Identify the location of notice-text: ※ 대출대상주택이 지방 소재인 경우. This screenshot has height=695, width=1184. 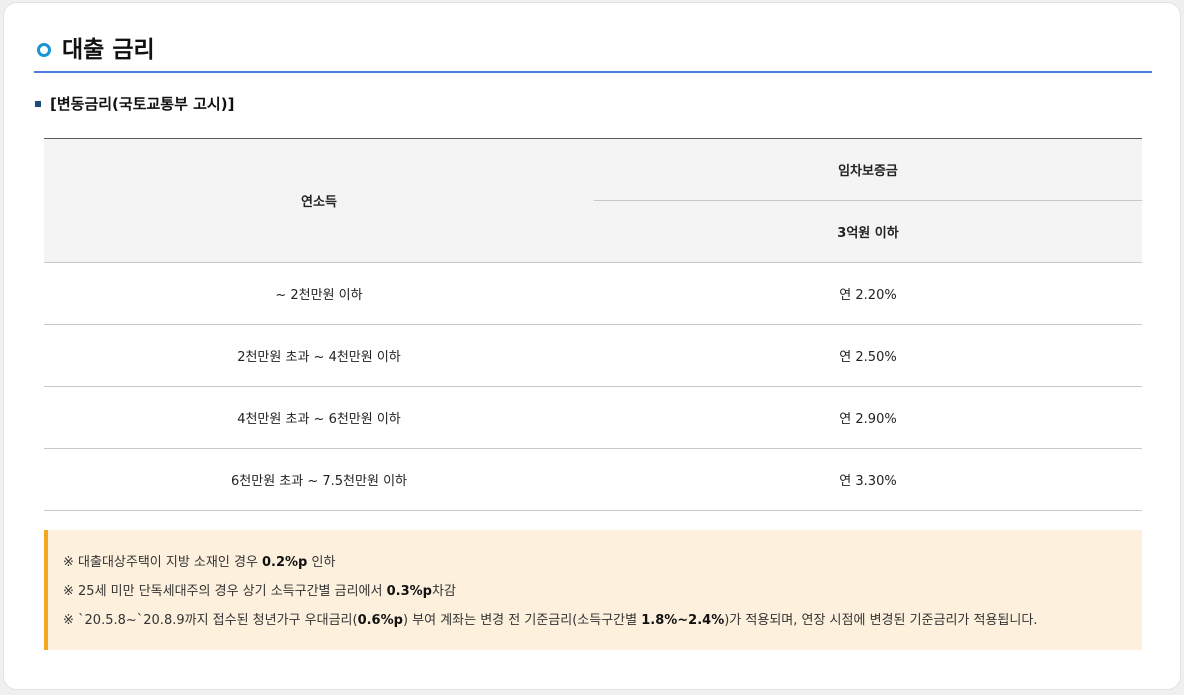
(162, 562).